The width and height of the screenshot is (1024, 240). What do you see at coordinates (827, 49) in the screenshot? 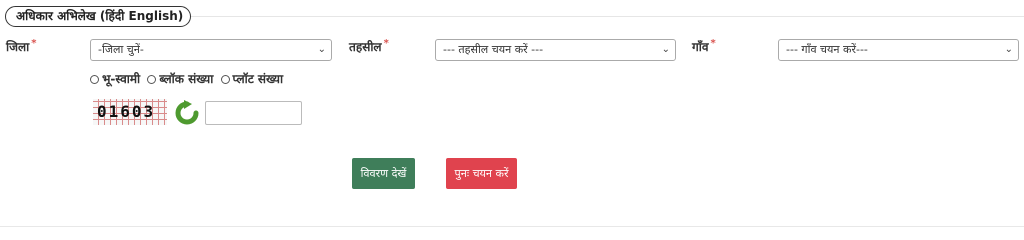
I see `village-select-value: --- गाँव चयन करें---` at bounding box center [827, 49].